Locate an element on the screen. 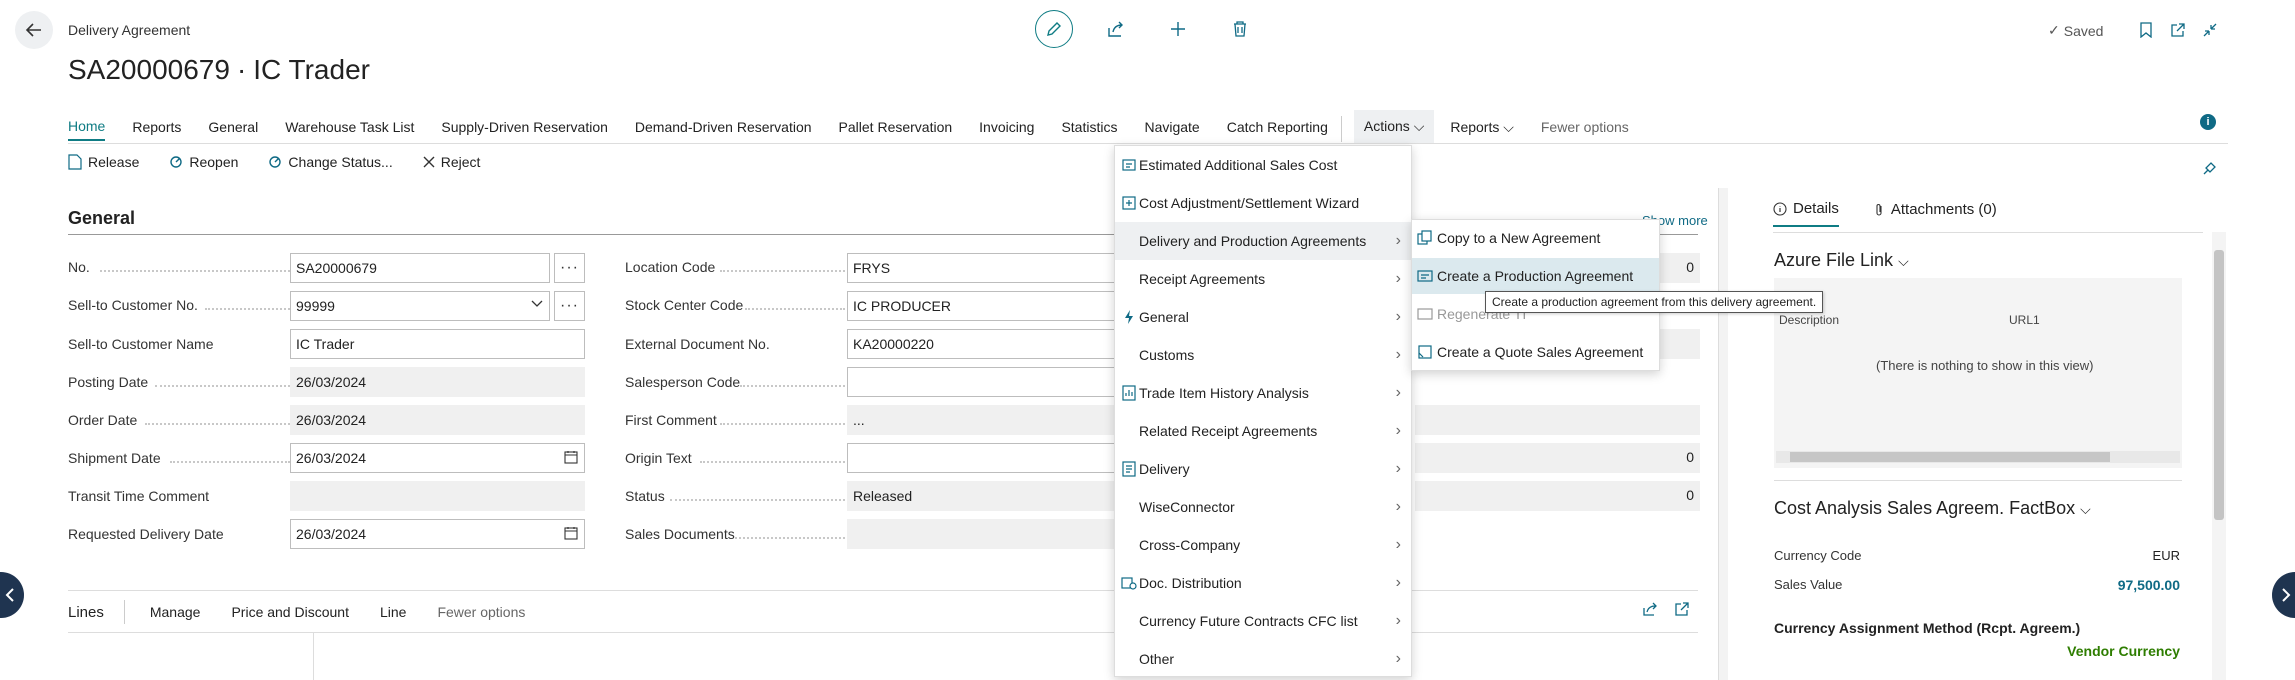  menu-item-currency-future-contracts: Currency Future Contracts CFC list › is located at coordinates (1264, 621).